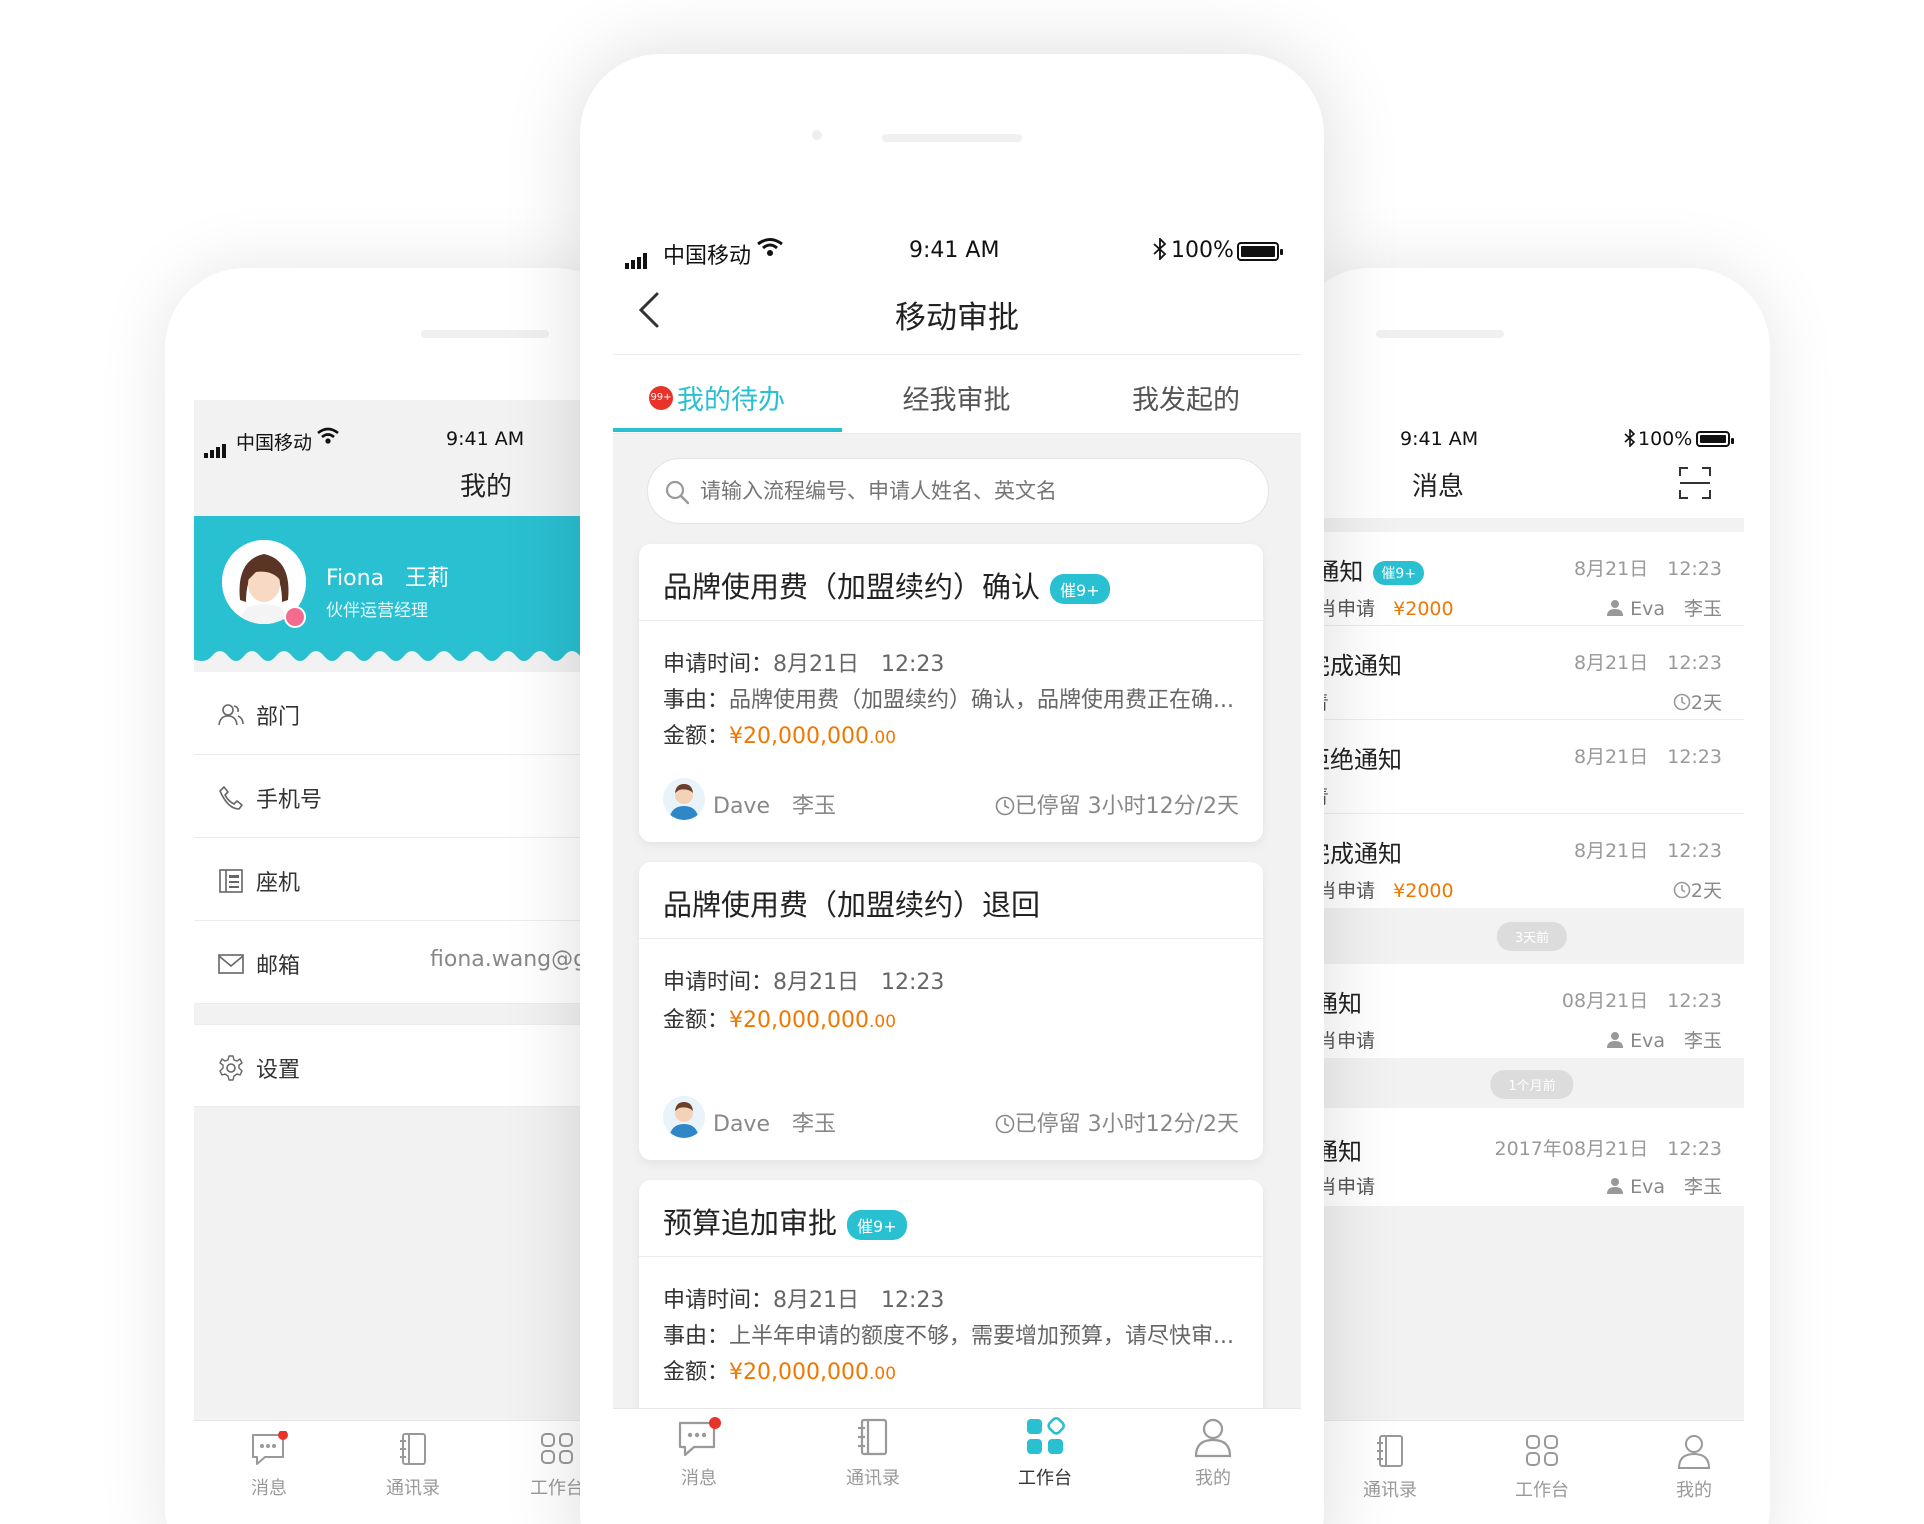 The width and height of the screenshot is (1924, 1524). I want to click on message-date: 2017年08月21日 12:23, so click(1608, 1149).